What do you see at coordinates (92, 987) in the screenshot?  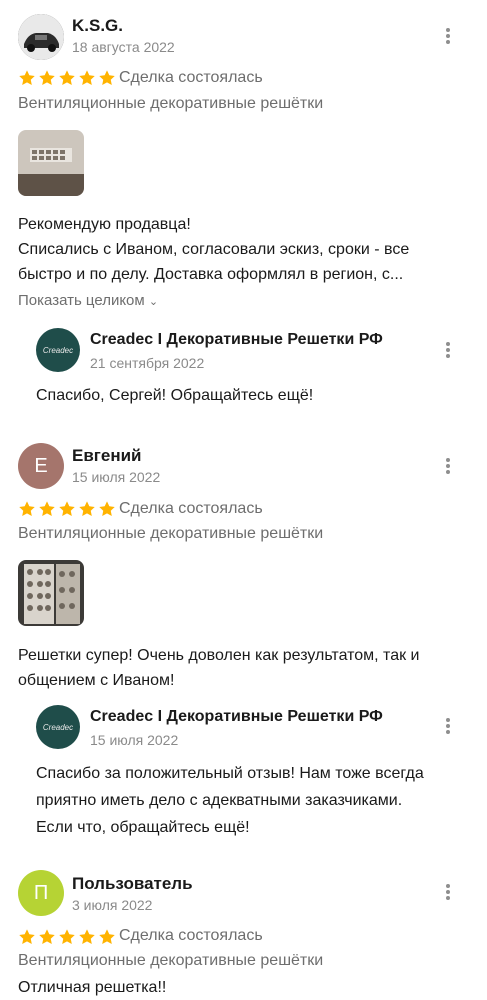 I see `review-text-line: Отличная решетка!!` at bounding box center [92, 987].